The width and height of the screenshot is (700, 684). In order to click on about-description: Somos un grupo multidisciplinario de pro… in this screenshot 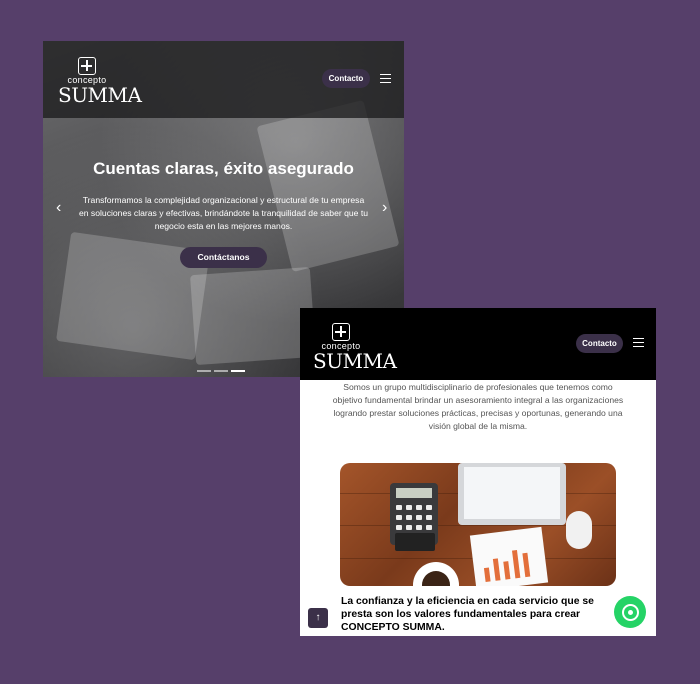, I will do `click(478, 406)`.